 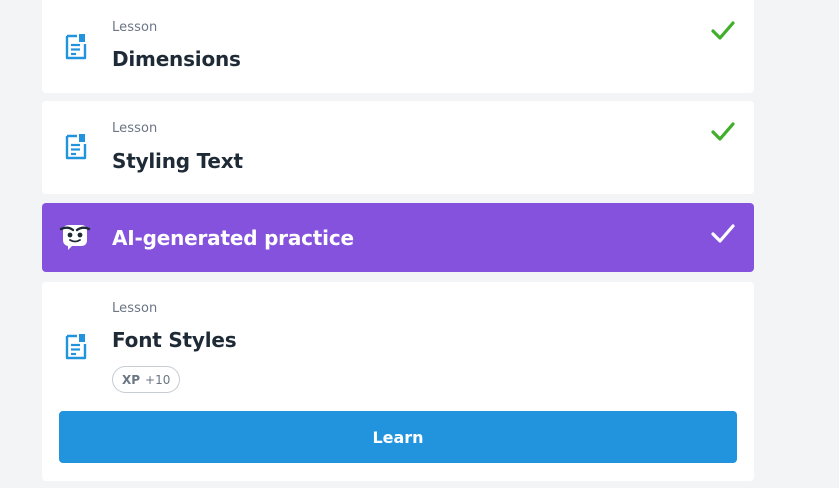 I want to click on lesson-title: Font Styles, so click(x=174, y=340).